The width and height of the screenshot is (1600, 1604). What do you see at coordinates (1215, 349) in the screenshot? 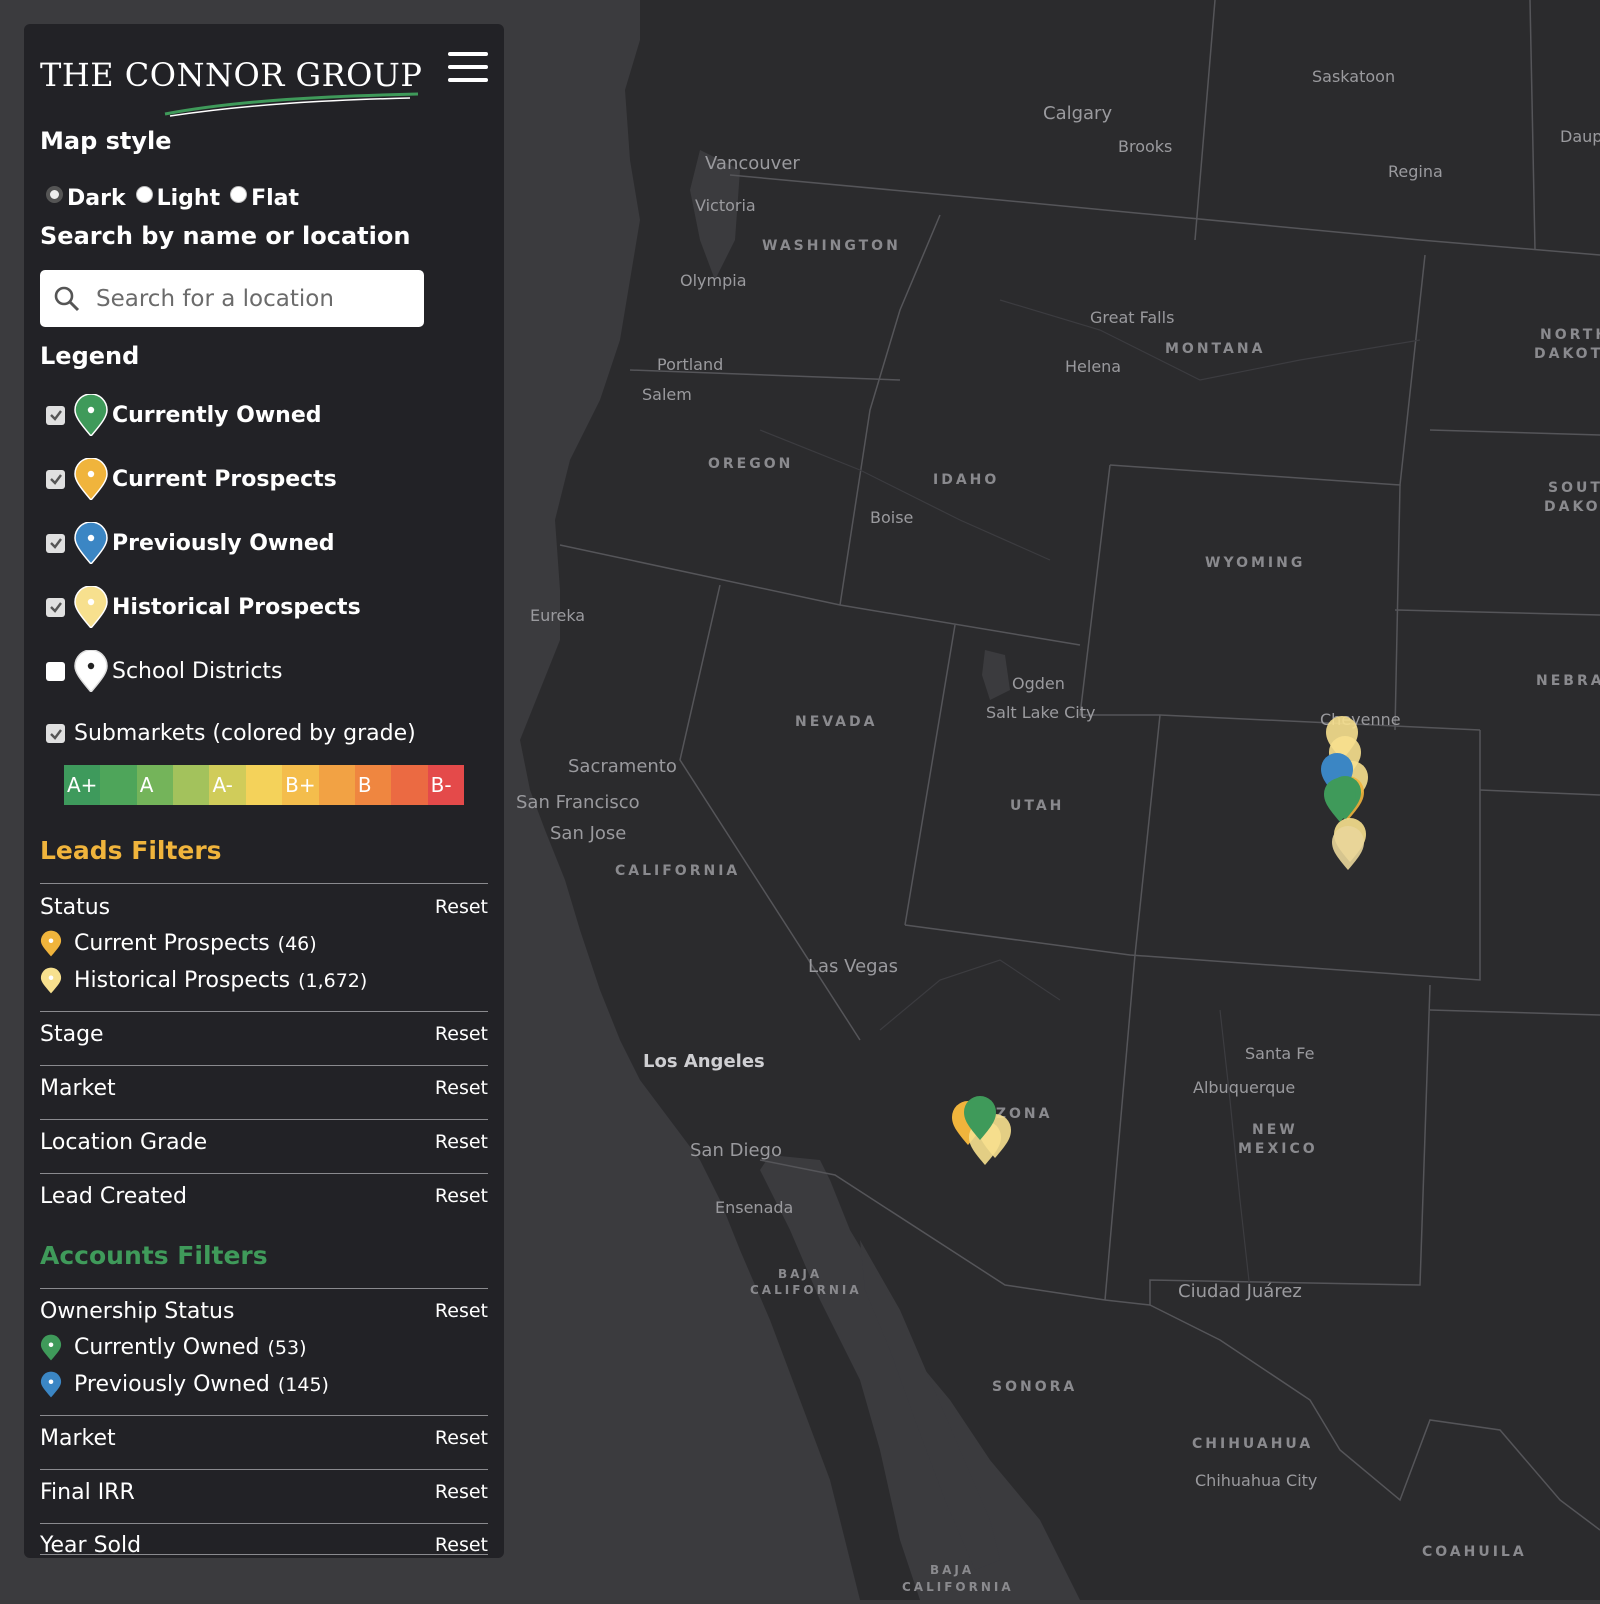
I see `map-label-montana: MONTANA` at bounding box center [1215, 349].